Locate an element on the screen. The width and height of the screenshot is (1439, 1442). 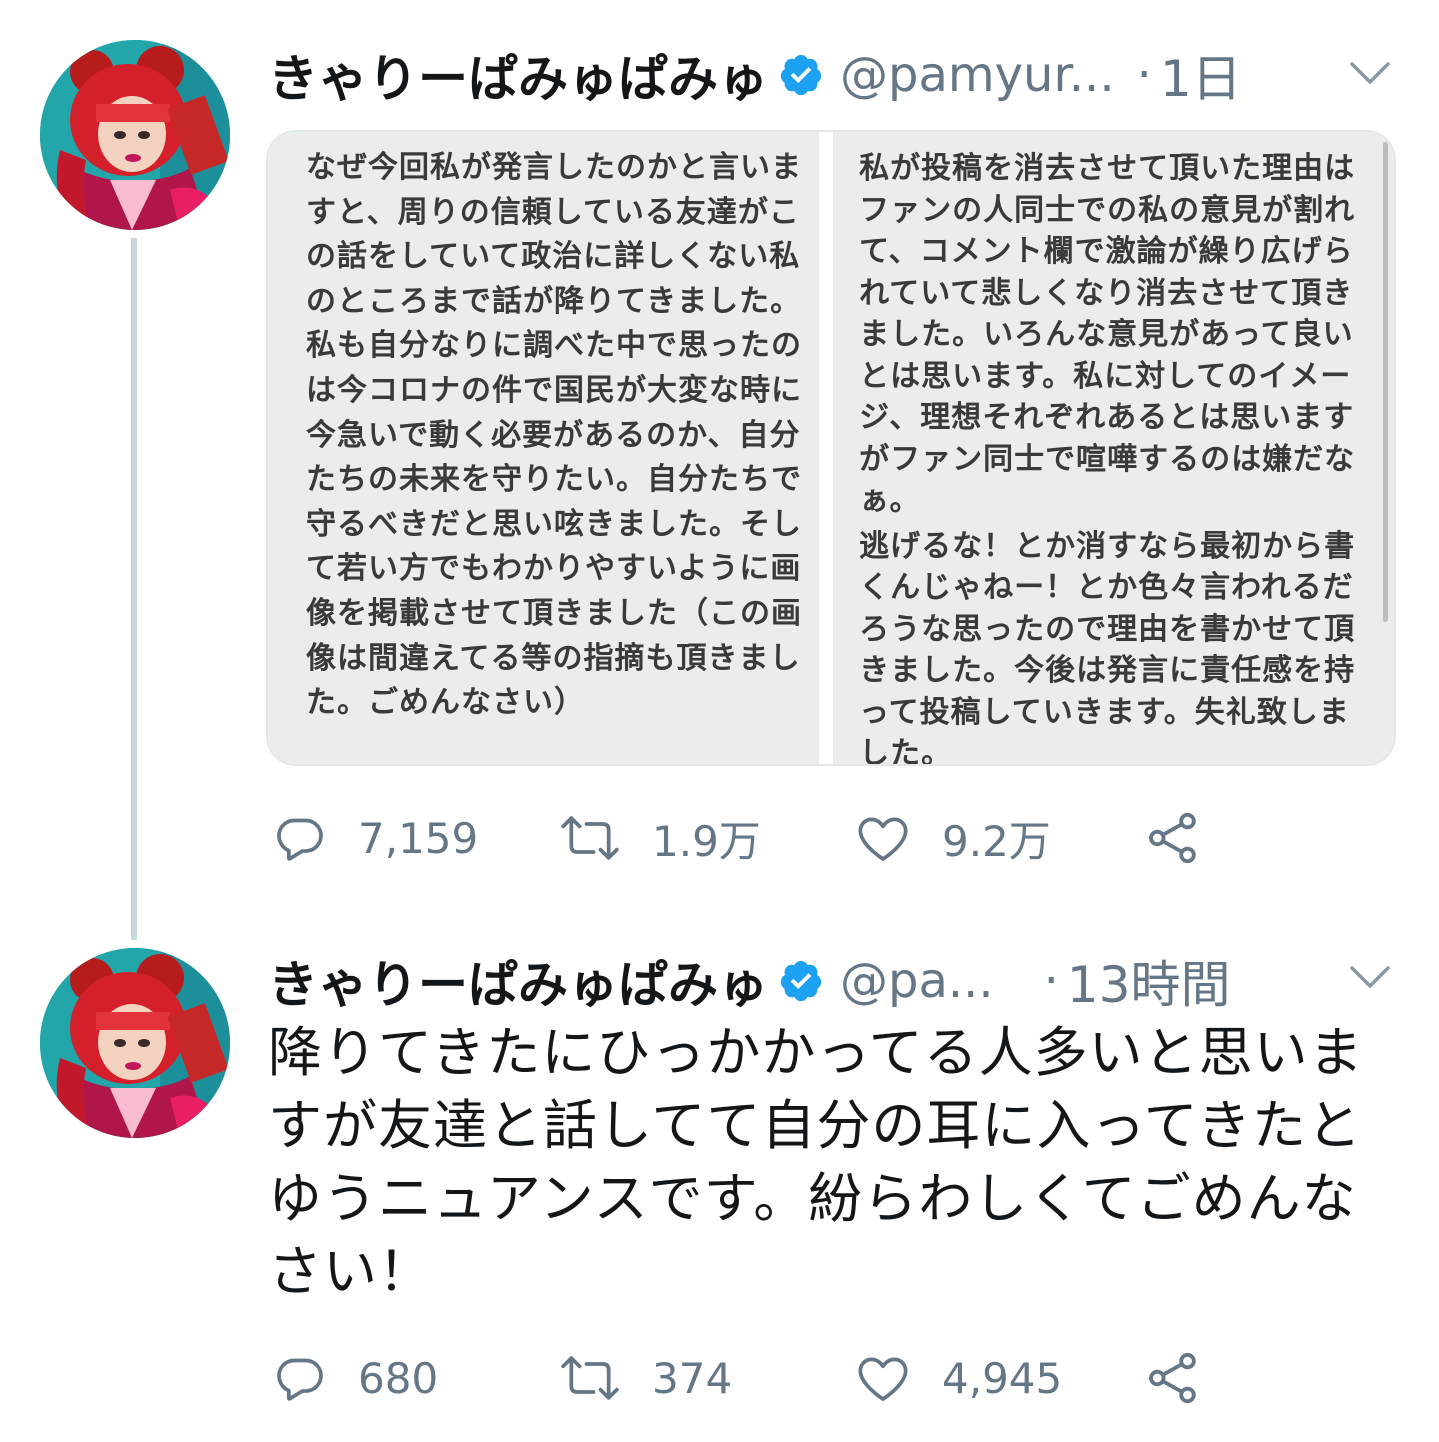
reply-button: 7,159 is located at coordinates (375, 838).